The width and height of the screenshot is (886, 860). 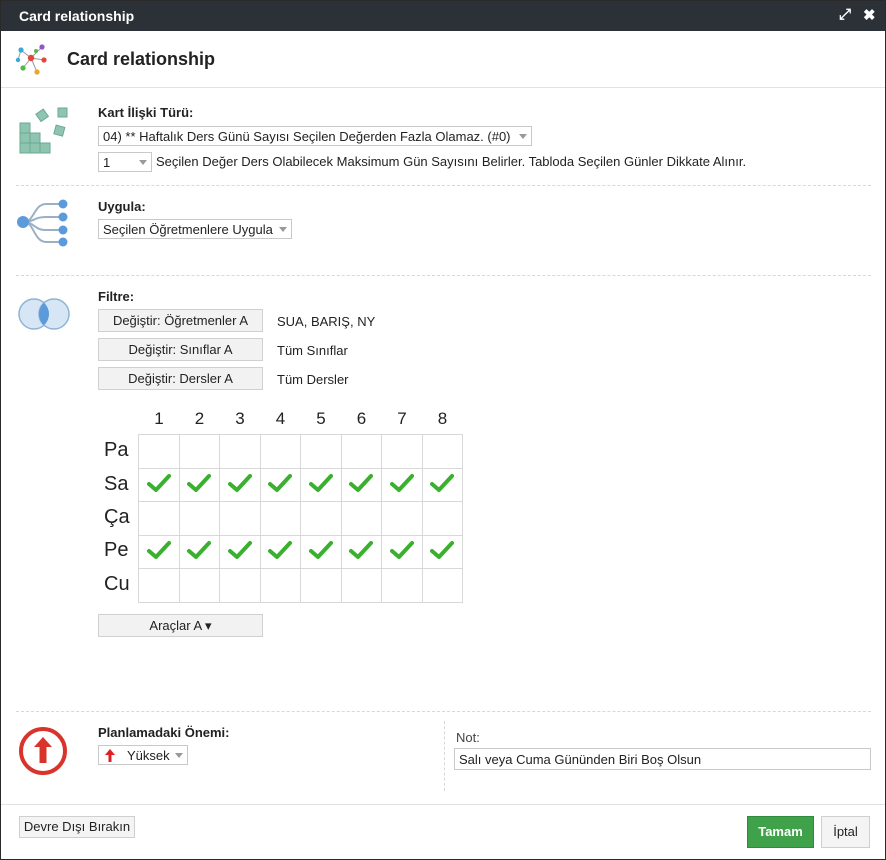 I want to click on close-icon: ✖, so click(x=869, y=15).